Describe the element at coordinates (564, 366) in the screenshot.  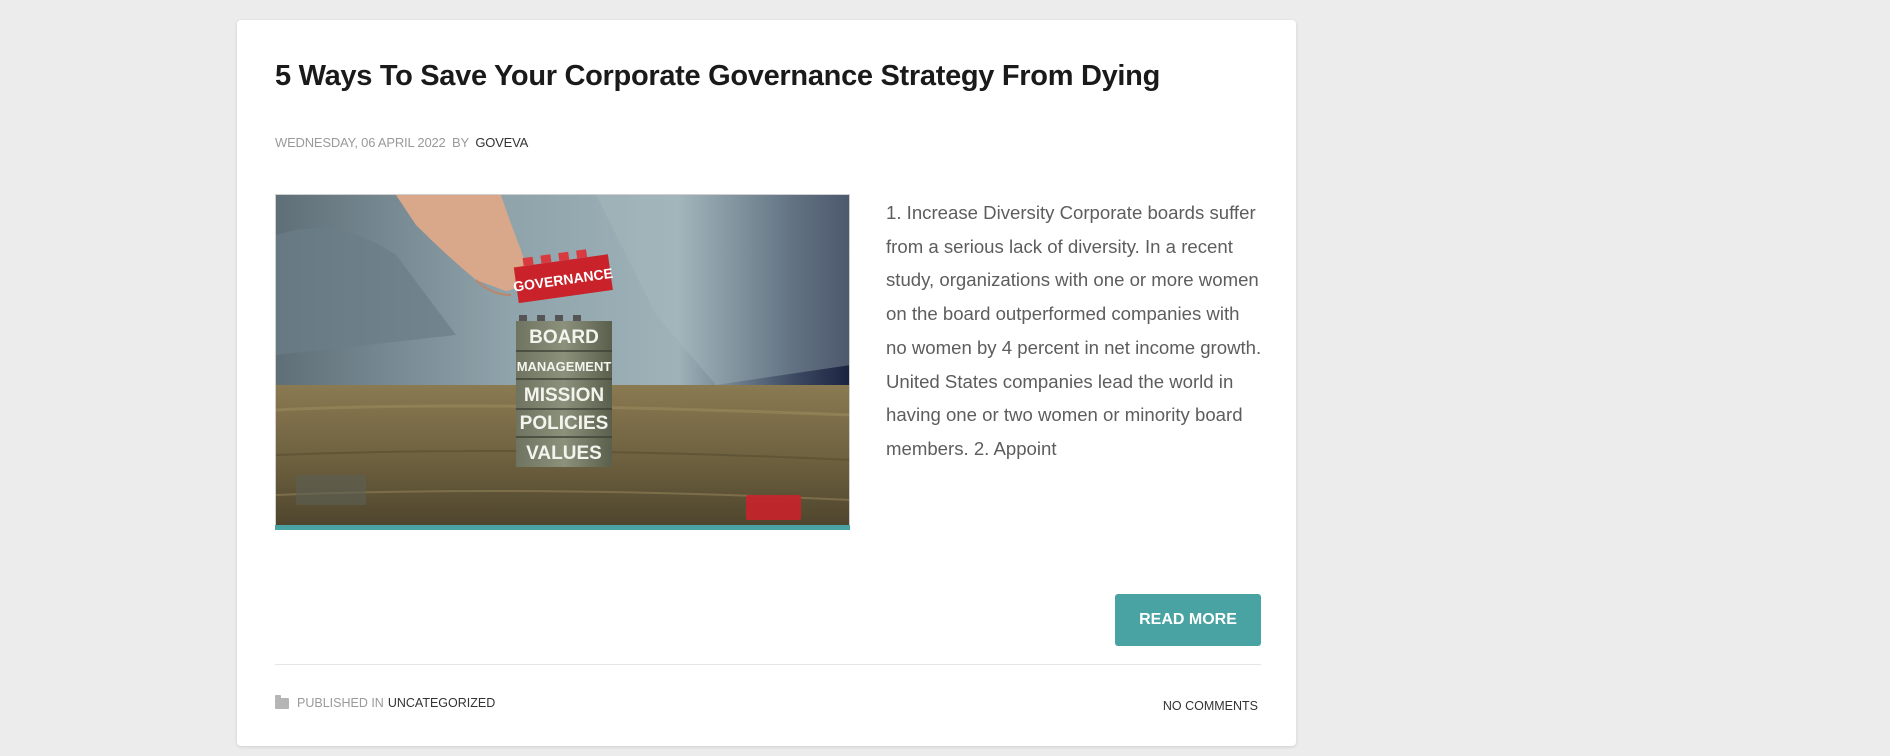
I see `block-management: MANAGEMENT` at that location.